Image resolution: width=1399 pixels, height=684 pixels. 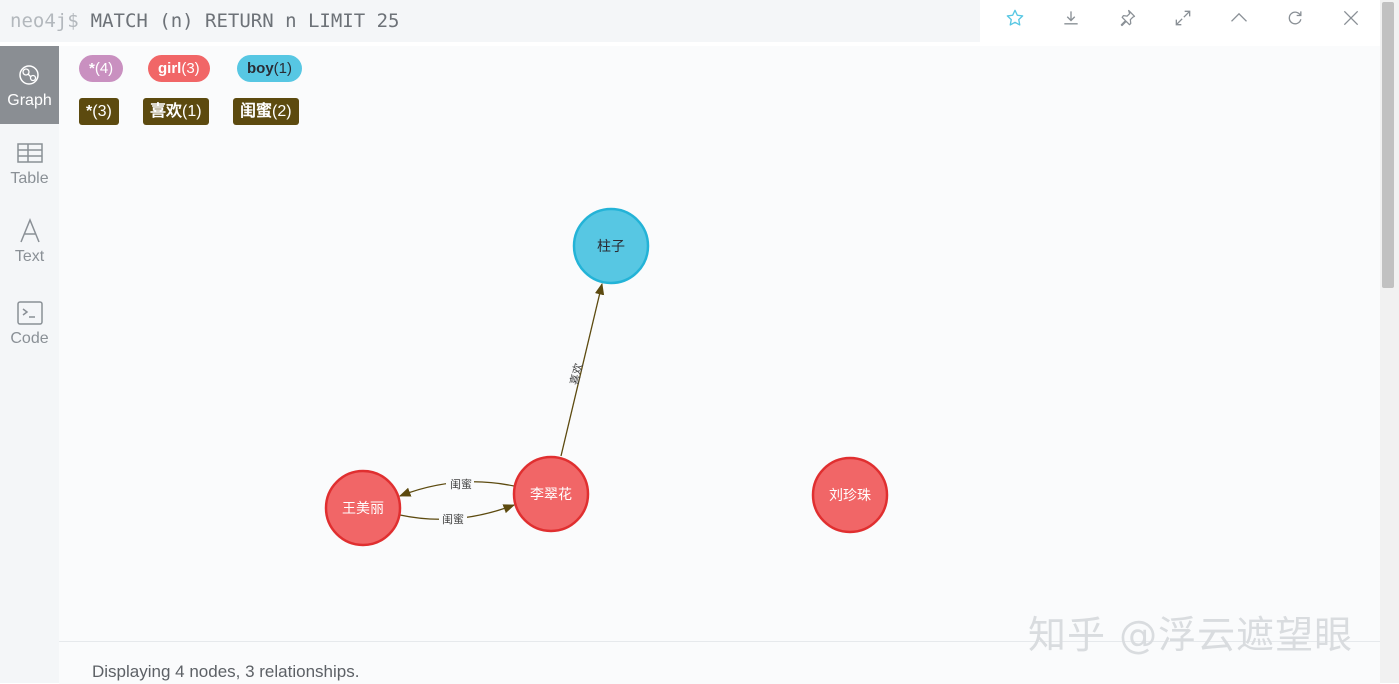 I want to click on pin-icon, so click(x=1128, y=18).